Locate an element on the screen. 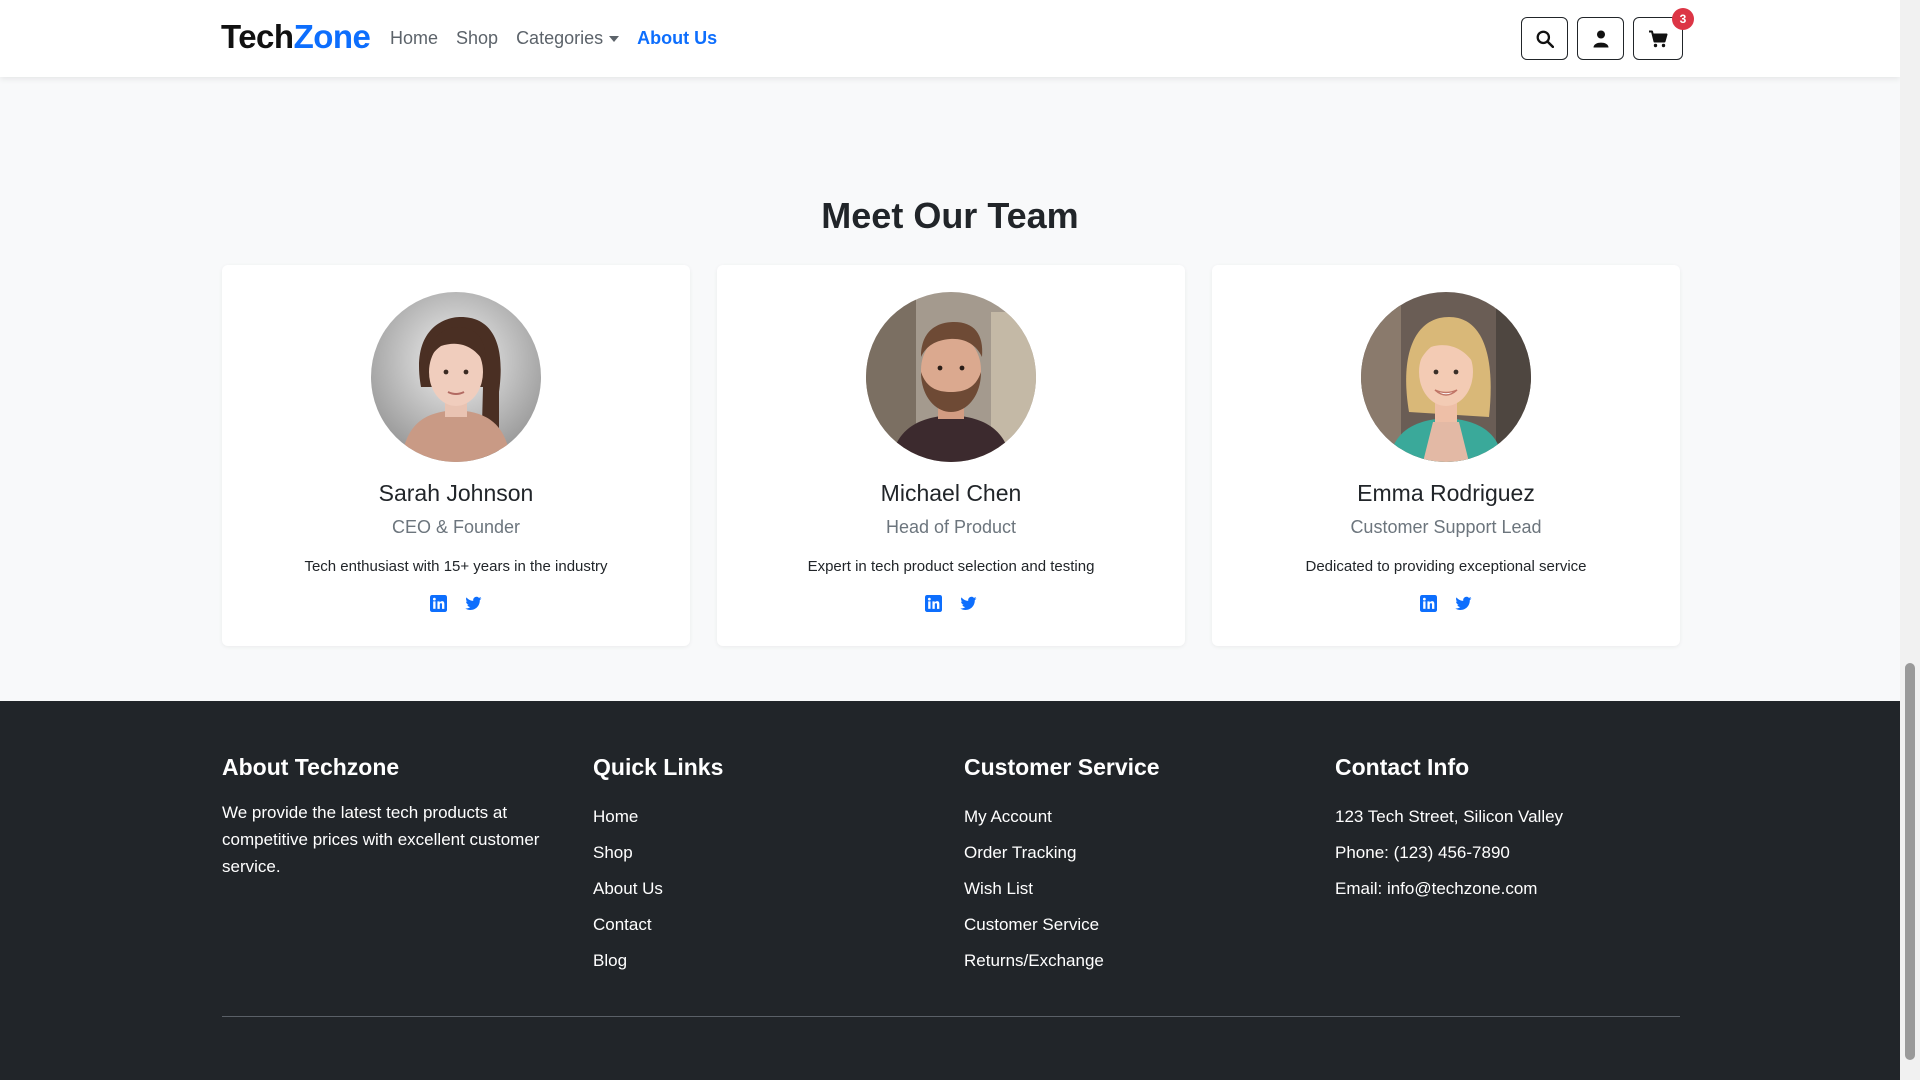 The image size is (1920, 1080). nav-home: Home is located at coordinates (414, 38).